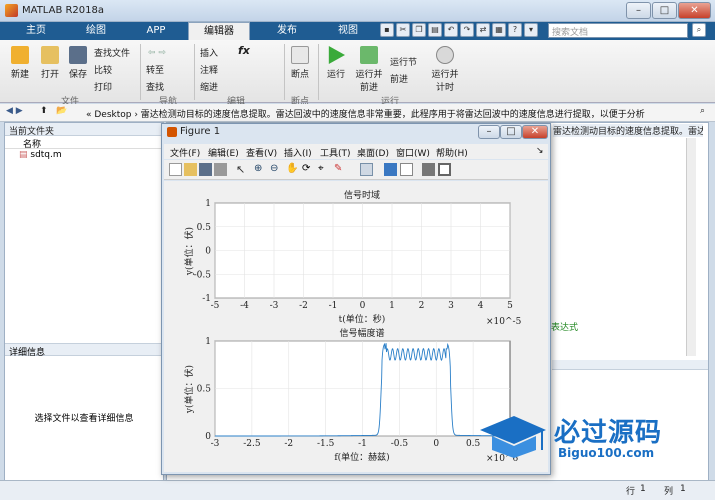 This screenshot has width=715, height=500. What do you see at coordinates (50, 63) in the screenshot?
I see `open-button: 打开` at bounding box center [50, 63].